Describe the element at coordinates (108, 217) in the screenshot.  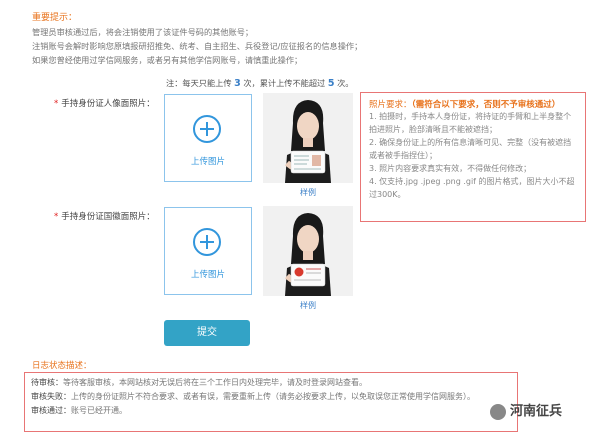
I see `back-photo-label-text: 手持身份证国徽面照片：` at that location.